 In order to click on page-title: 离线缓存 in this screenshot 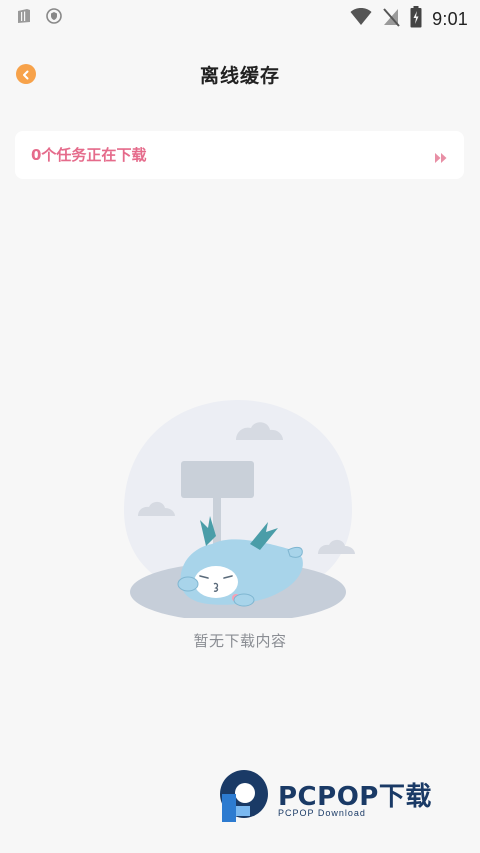, I will do `click(239, 76)`.